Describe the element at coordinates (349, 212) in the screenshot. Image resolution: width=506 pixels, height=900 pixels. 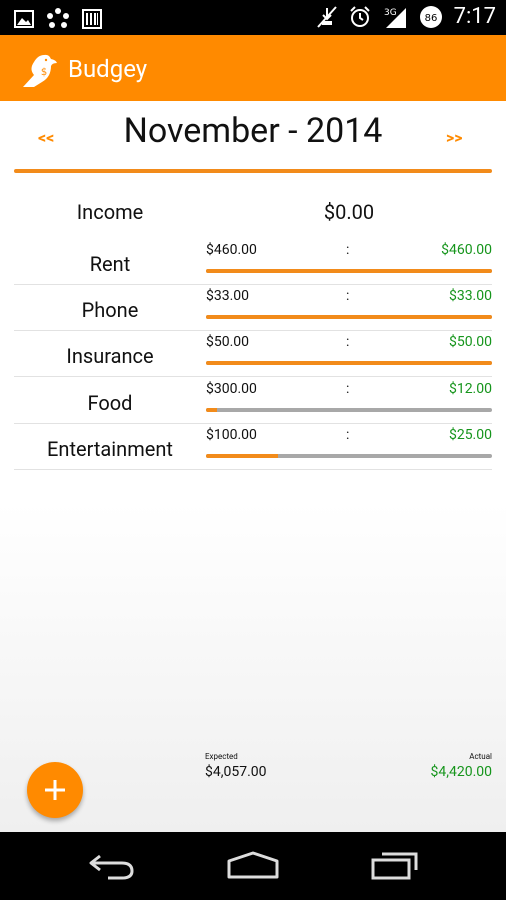
I see `income-value: $0.00` at that location.